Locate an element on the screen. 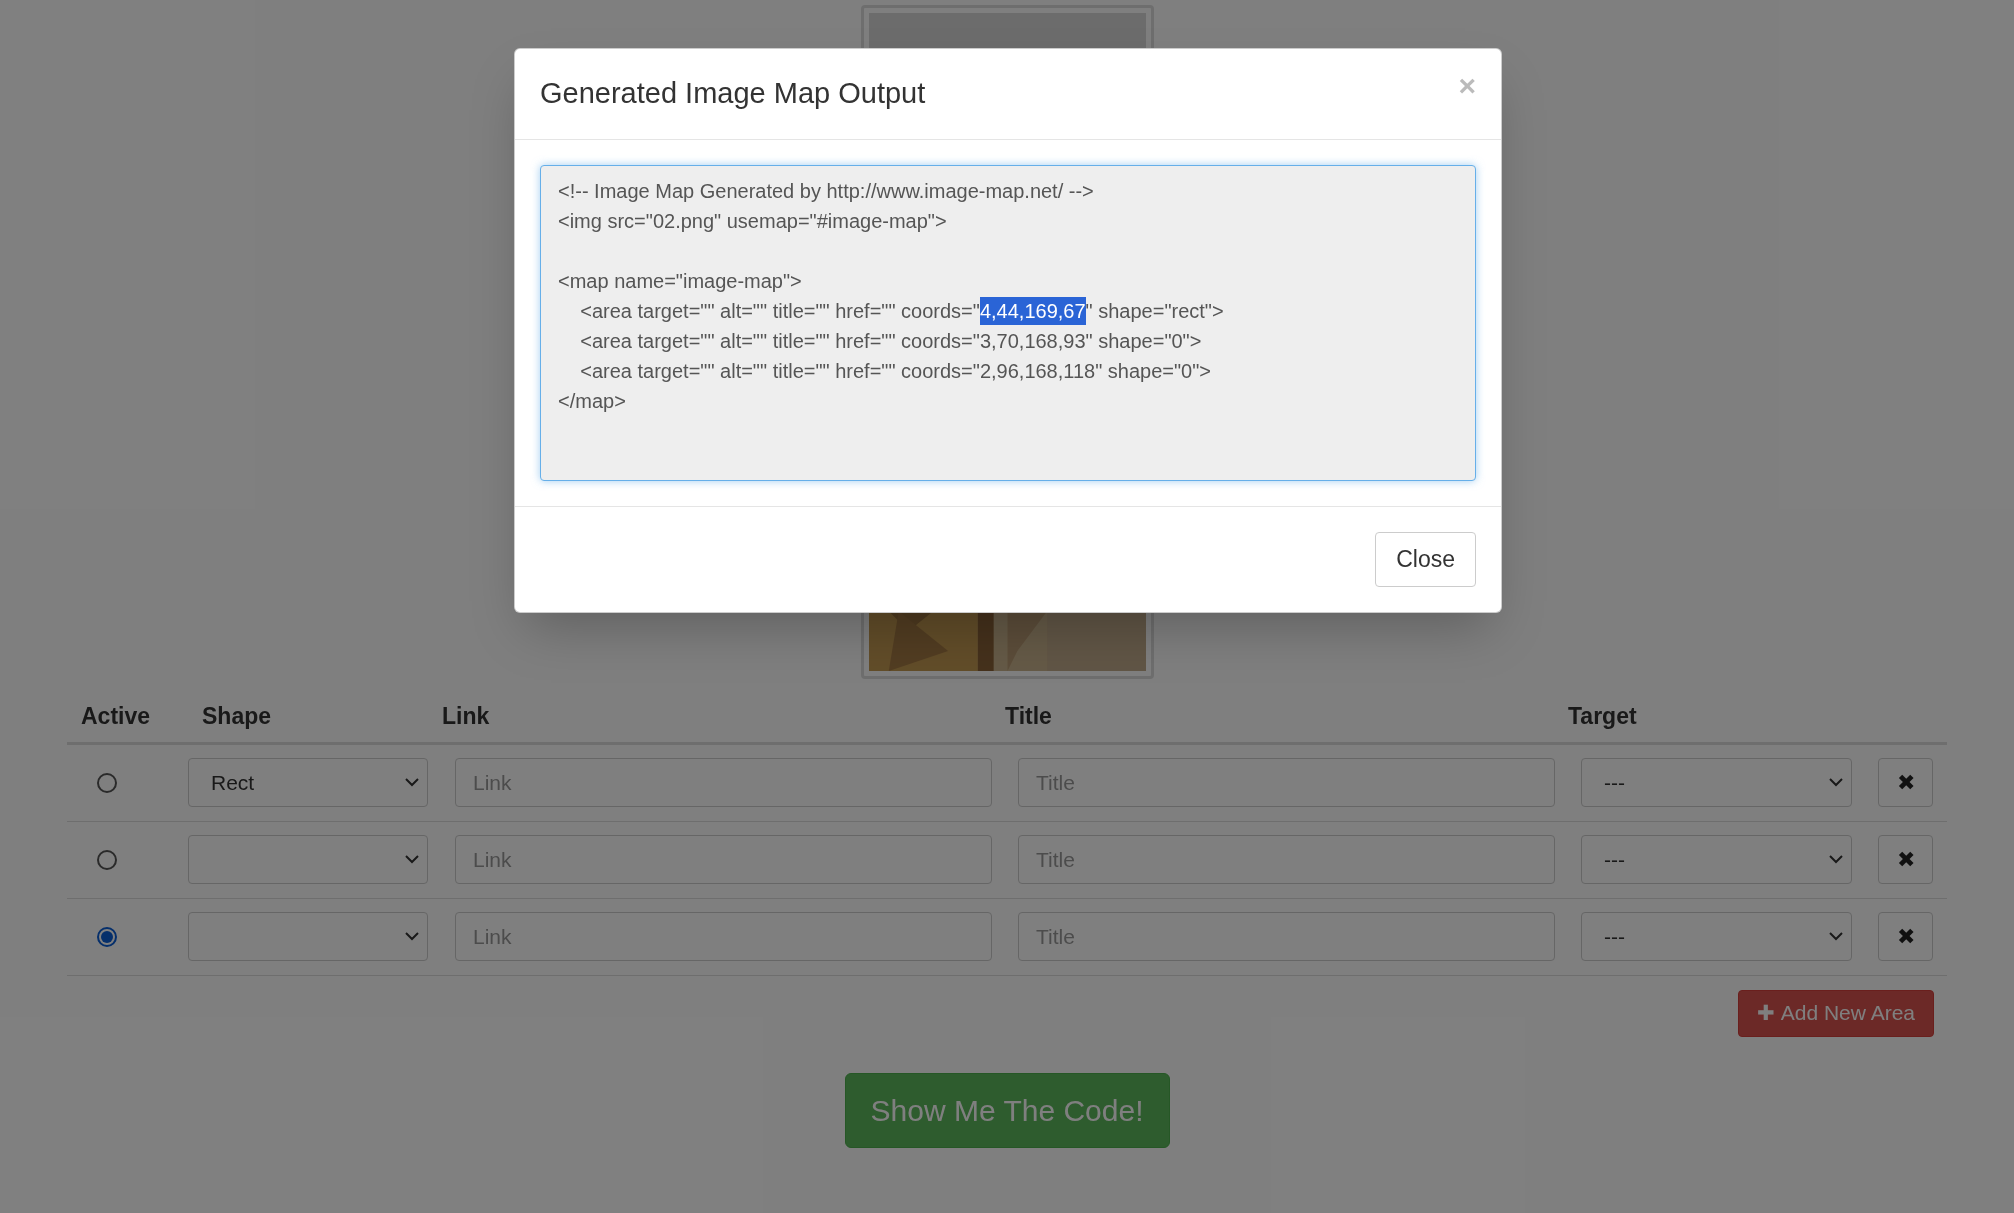  code-line: <img src="02.png" usemap="#image-map"> is located at coordinates (752, 221).